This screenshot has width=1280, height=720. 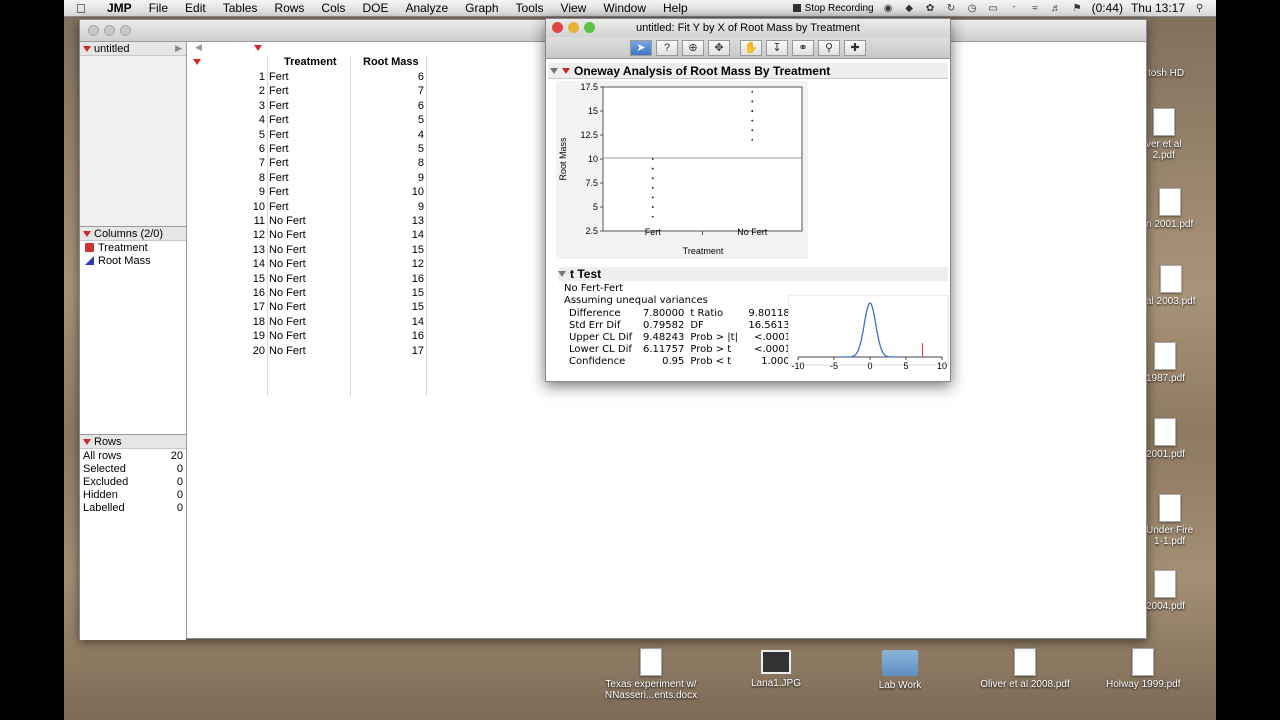 I want to click on wifi-icon: ≈, so click(x=1035, y=8).